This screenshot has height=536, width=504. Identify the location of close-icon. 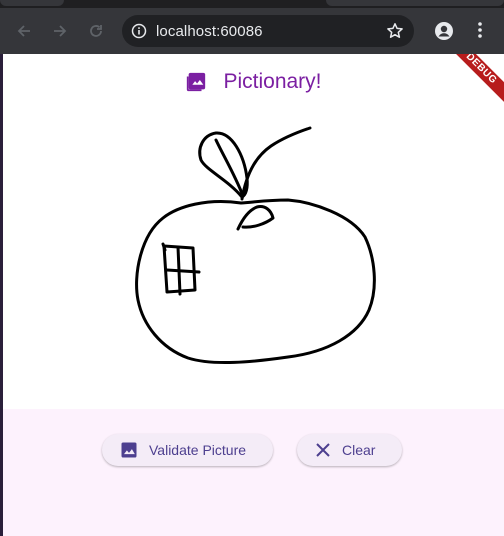
(323, 450).